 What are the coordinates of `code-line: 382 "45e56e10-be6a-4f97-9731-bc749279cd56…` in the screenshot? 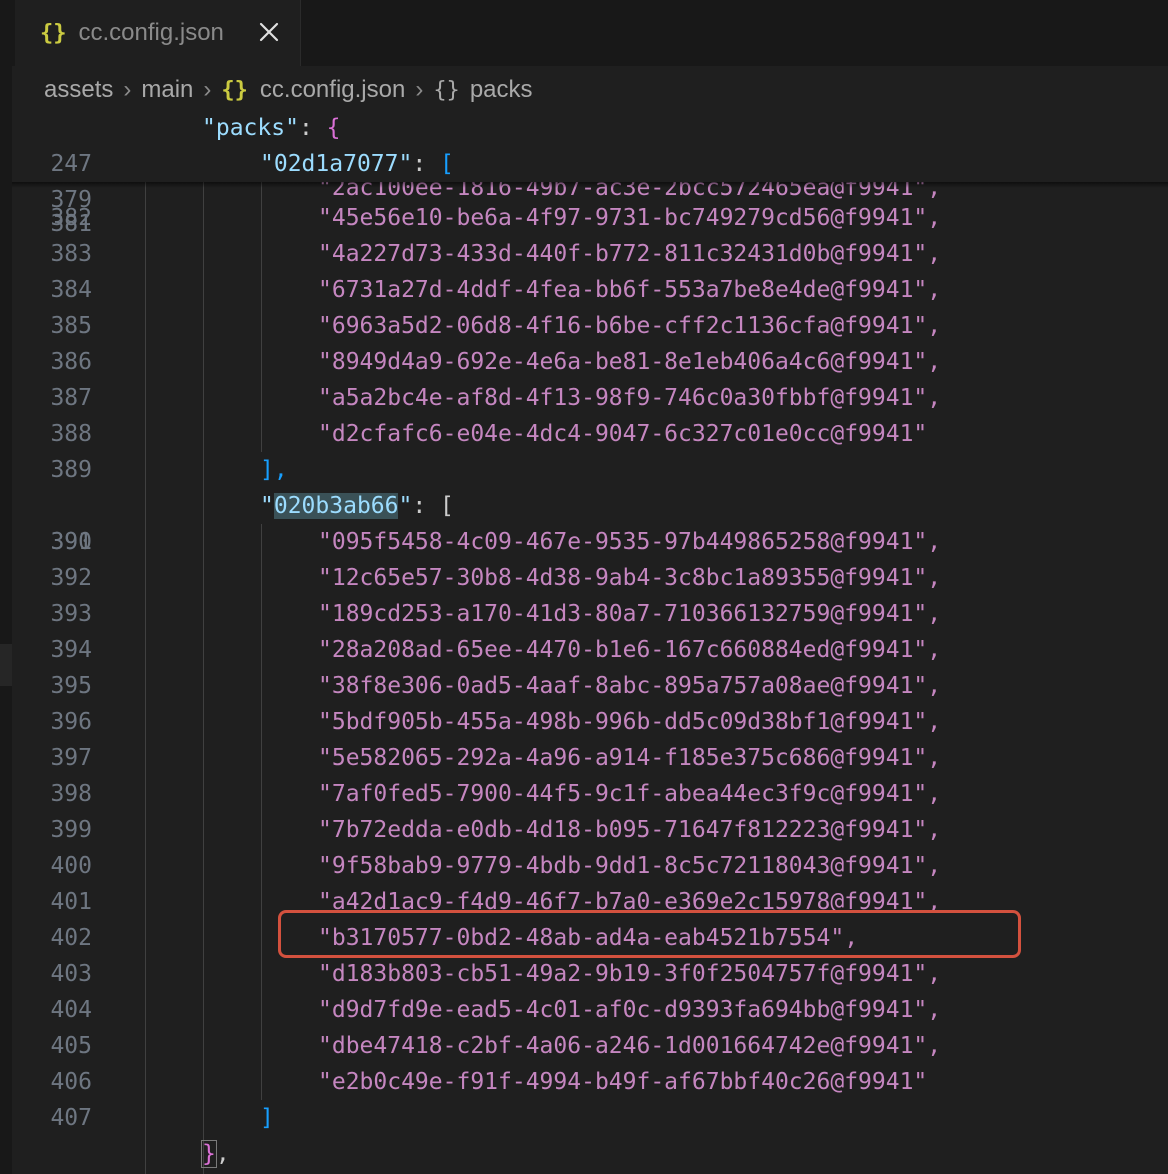 It's located at (590, 218).